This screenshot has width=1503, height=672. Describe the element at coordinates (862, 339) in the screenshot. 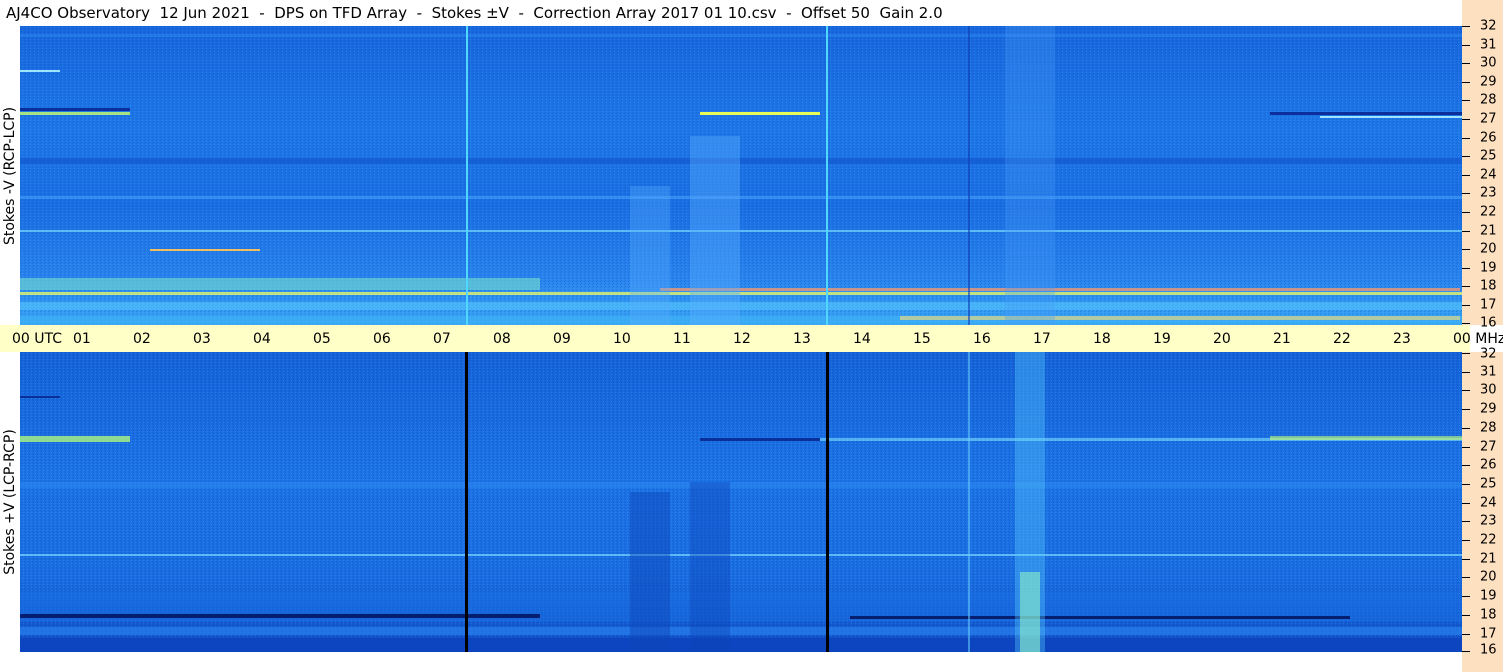

I see `time-label-14: 14` at that location.